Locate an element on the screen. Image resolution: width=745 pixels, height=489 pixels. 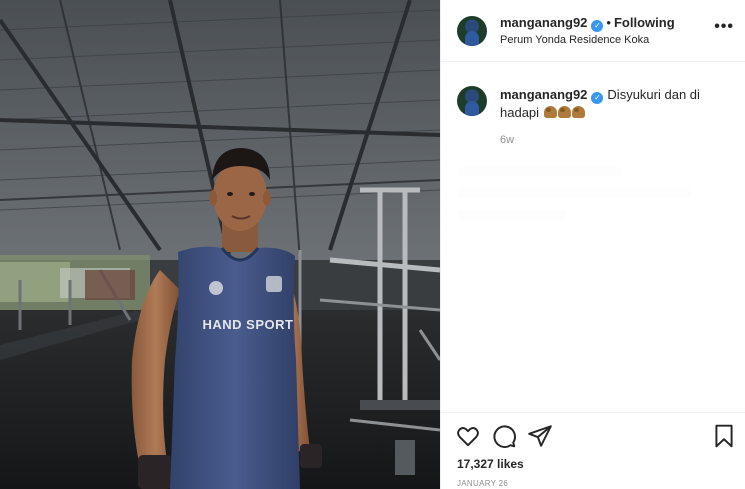
username-link: manganang92 is located at coordinates (543, 22).